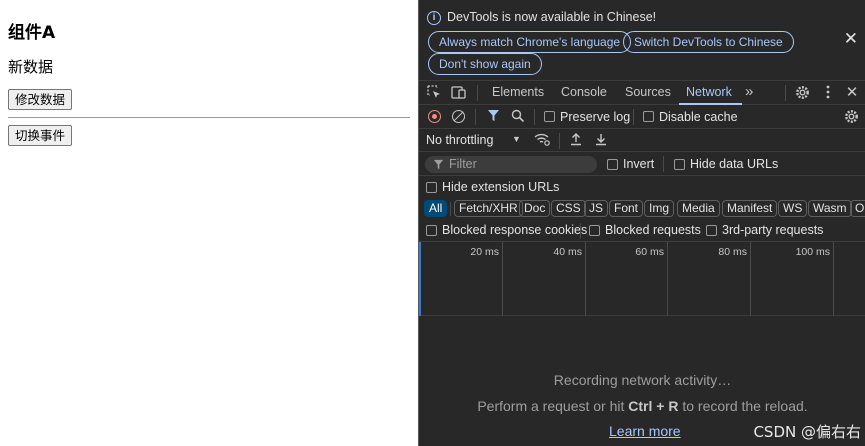 This screenshot has height=446, width=865. I want to click on invert-label: Invert, so click(639, 164).